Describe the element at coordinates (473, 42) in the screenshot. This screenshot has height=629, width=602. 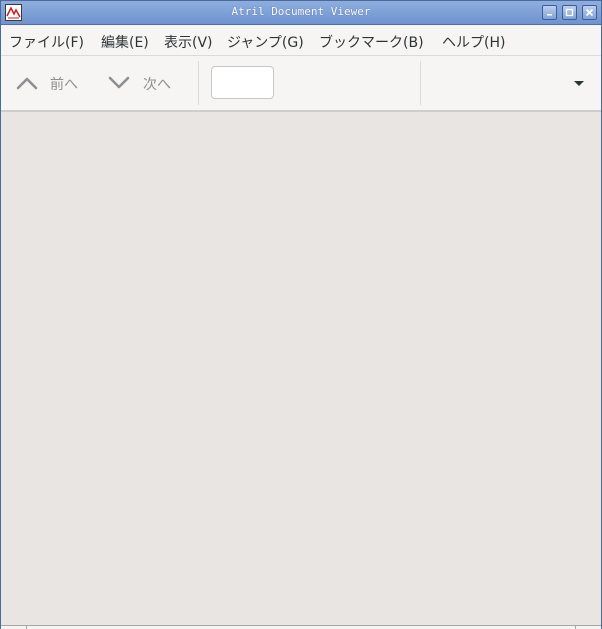
I see `menu-help: ヘルプ(H)` at that location.